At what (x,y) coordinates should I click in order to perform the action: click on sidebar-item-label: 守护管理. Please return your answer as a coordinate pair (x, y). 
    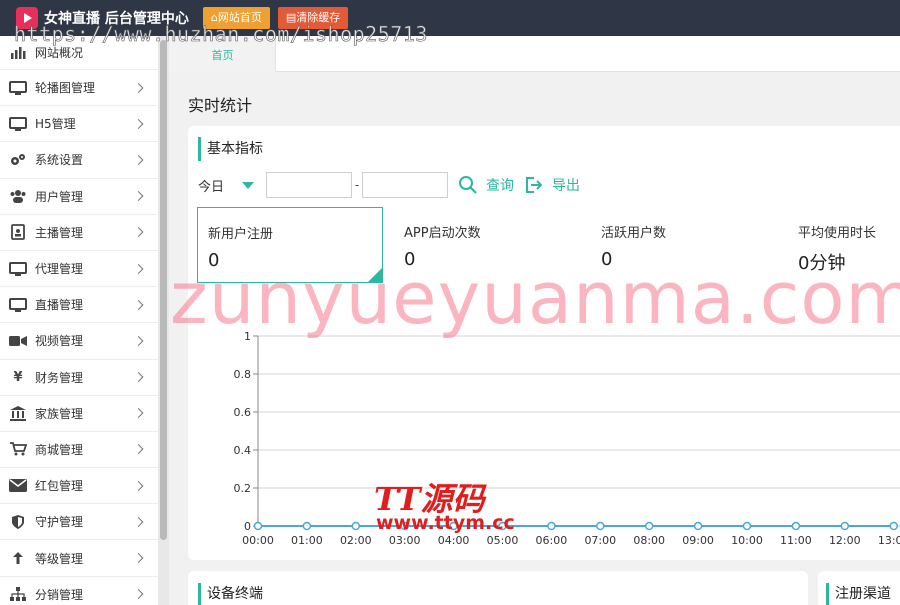
    Looking at the image, I should click on (59, 522).